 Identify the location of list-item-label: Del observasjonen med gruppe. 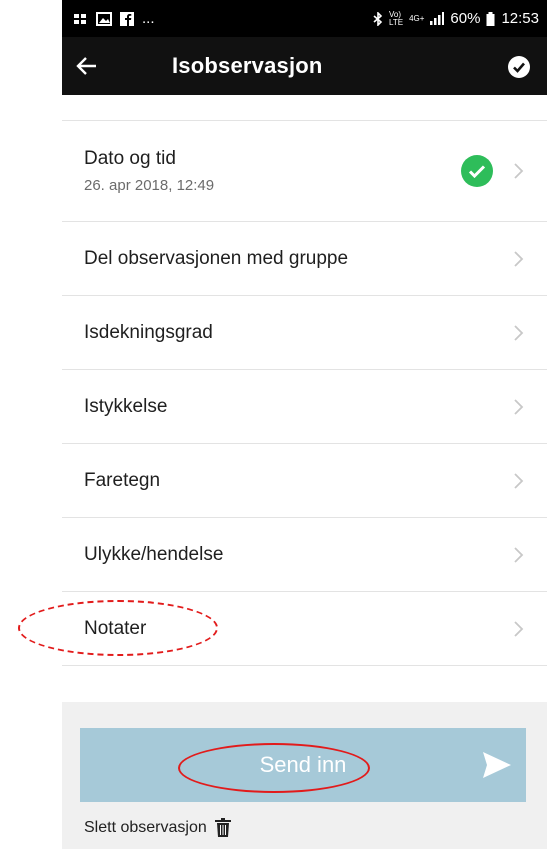
(216, 258).